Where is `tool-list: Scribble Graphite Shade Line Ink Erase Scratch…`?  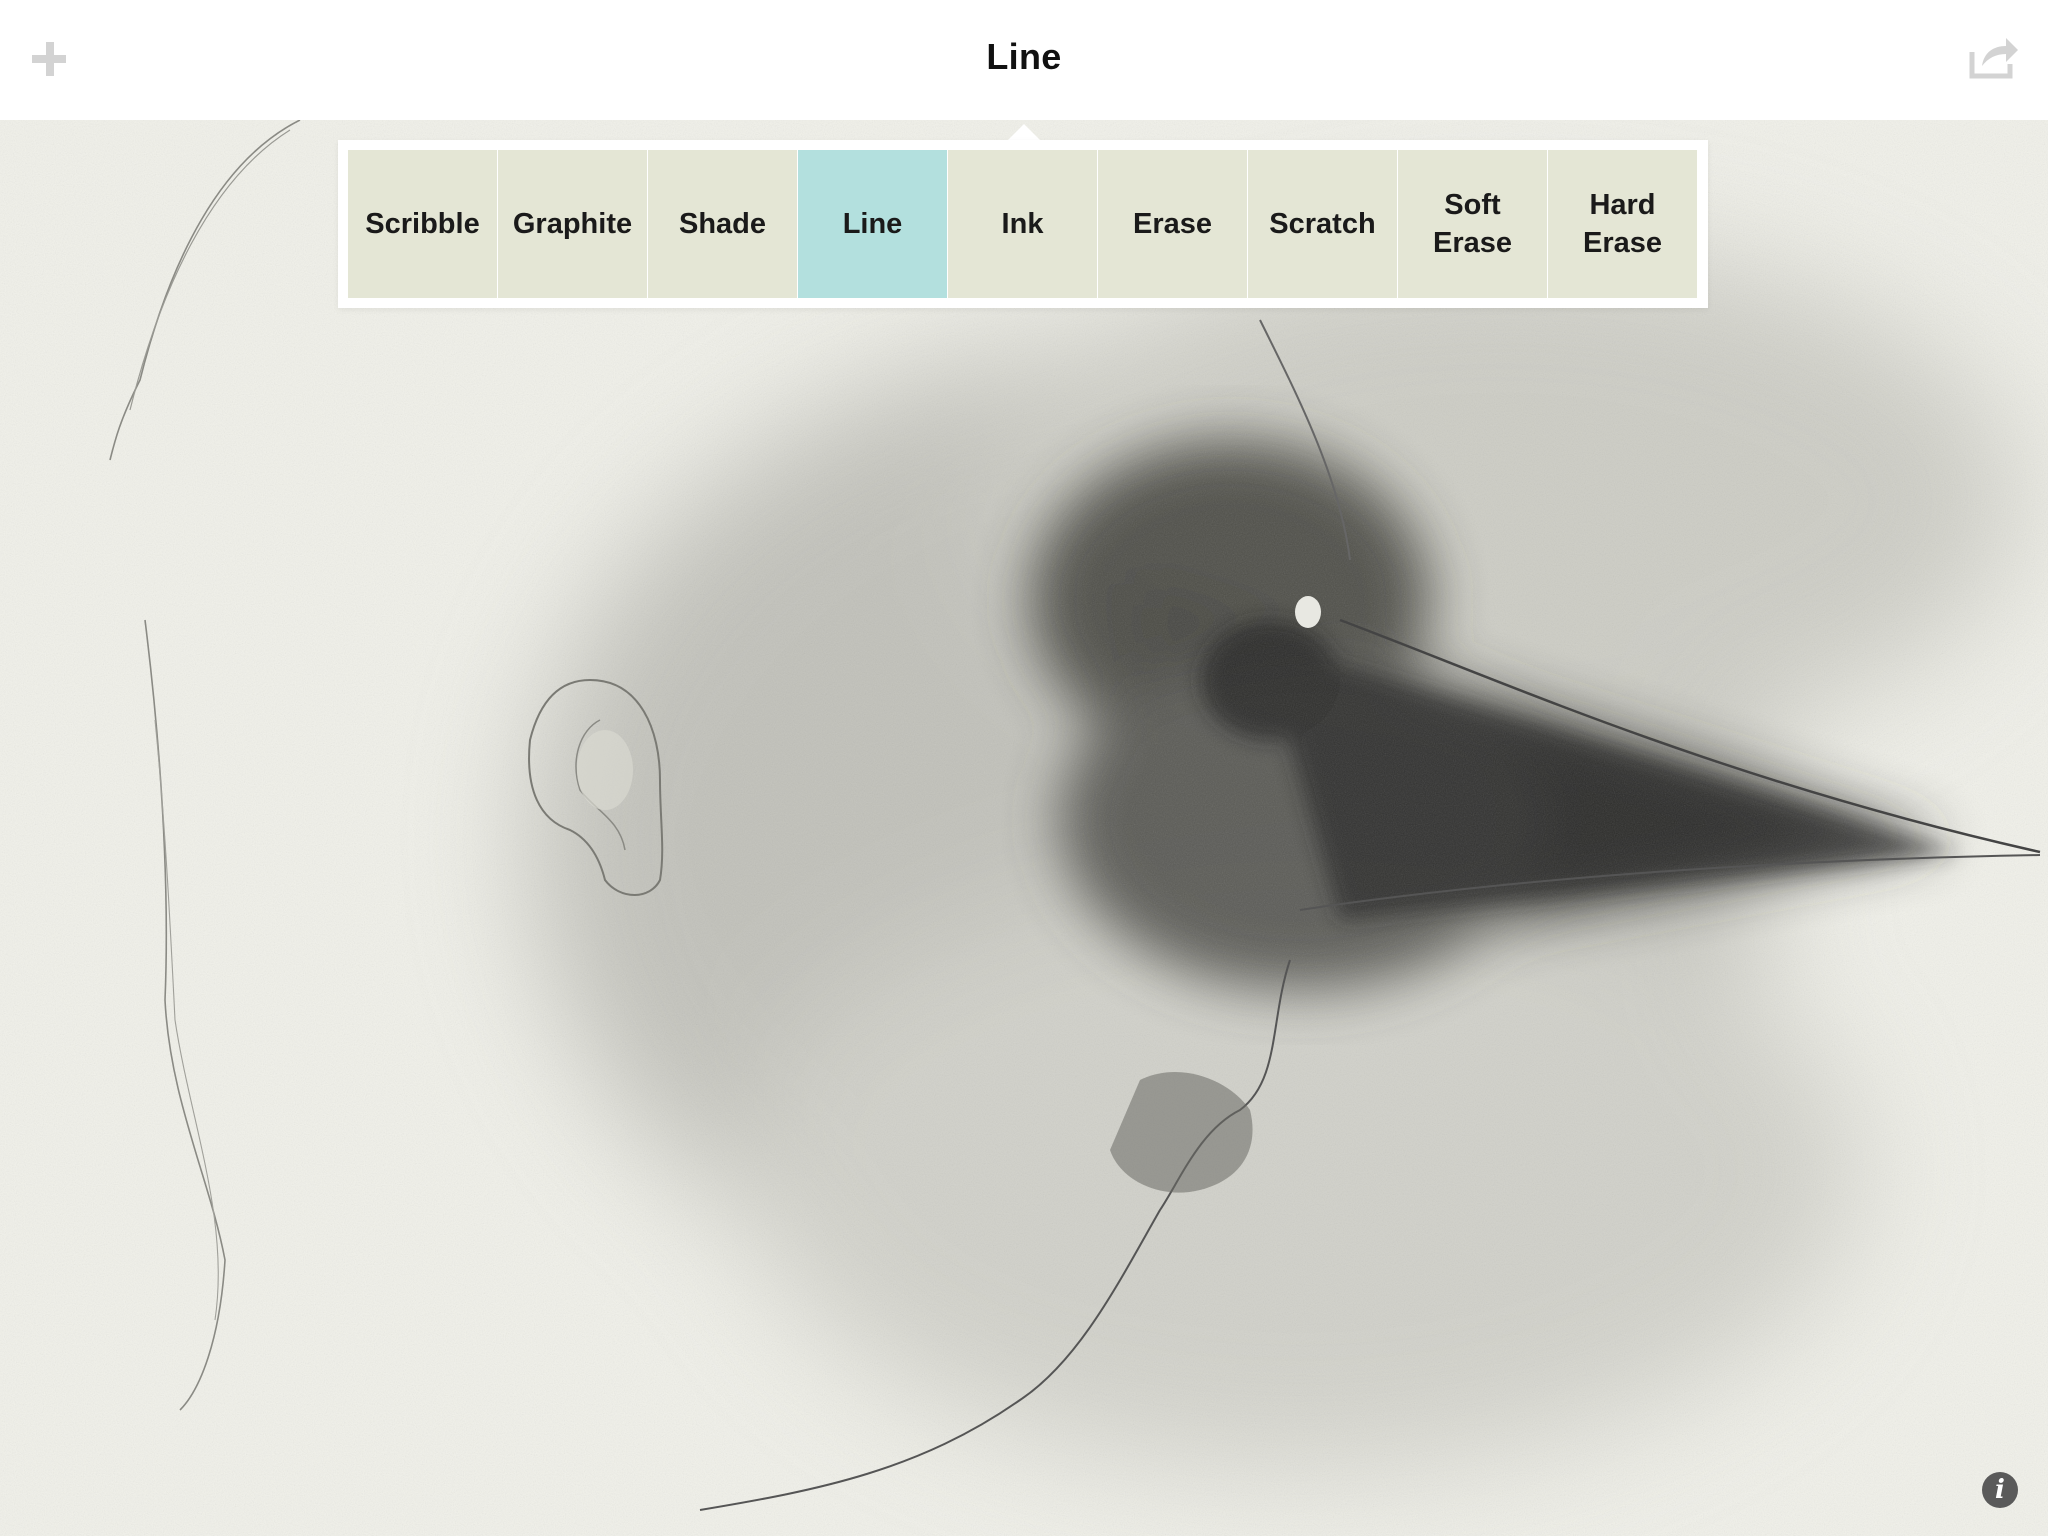
tool-list: Scribble Graphite Shade Line Ink Erase Scratch… is located at coordinates (1023, 224).